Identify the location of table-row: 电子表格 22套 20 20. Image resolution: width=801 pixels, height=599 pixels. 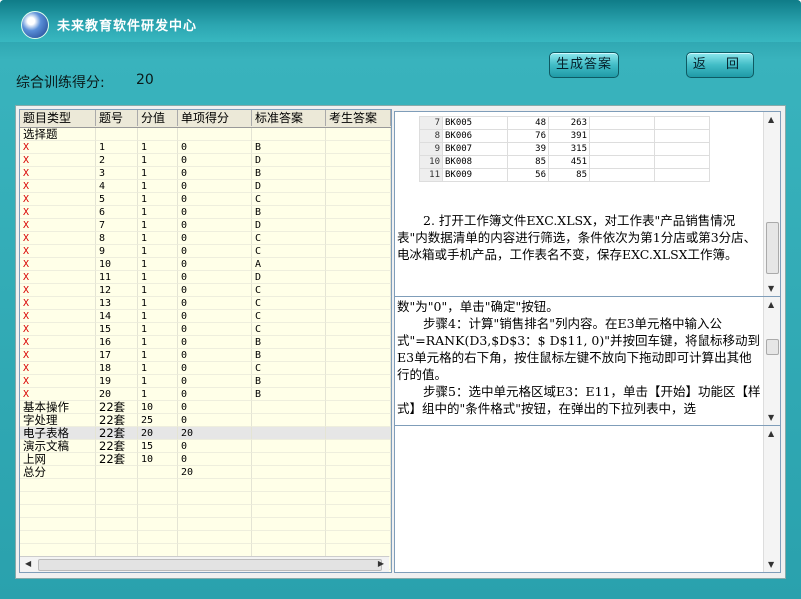
(205, 433).